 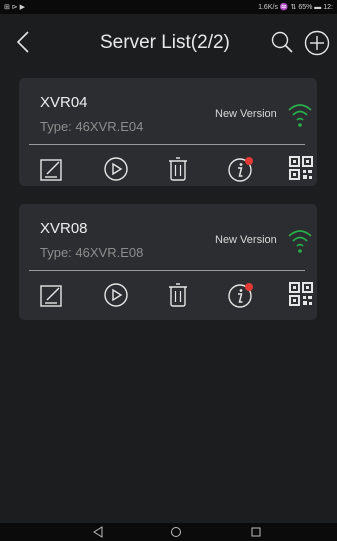 I want to click on plus-circle-icon, so click(x=317, y=43).